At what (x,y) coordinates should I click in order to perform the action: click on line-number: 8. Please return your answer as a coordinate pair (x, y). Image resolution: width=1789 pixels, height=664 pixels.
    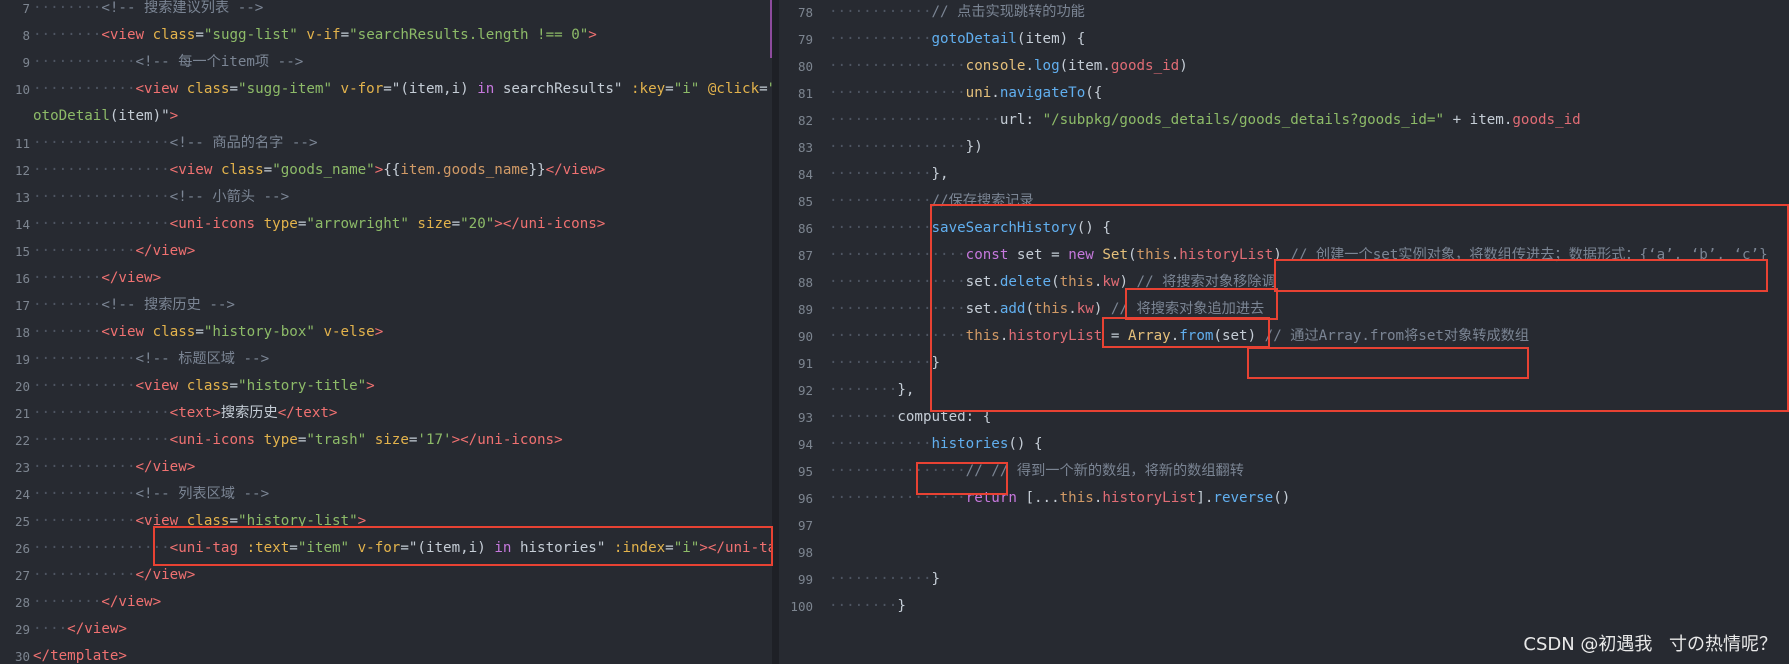
    Looking at the image, I should click on (26, 35).